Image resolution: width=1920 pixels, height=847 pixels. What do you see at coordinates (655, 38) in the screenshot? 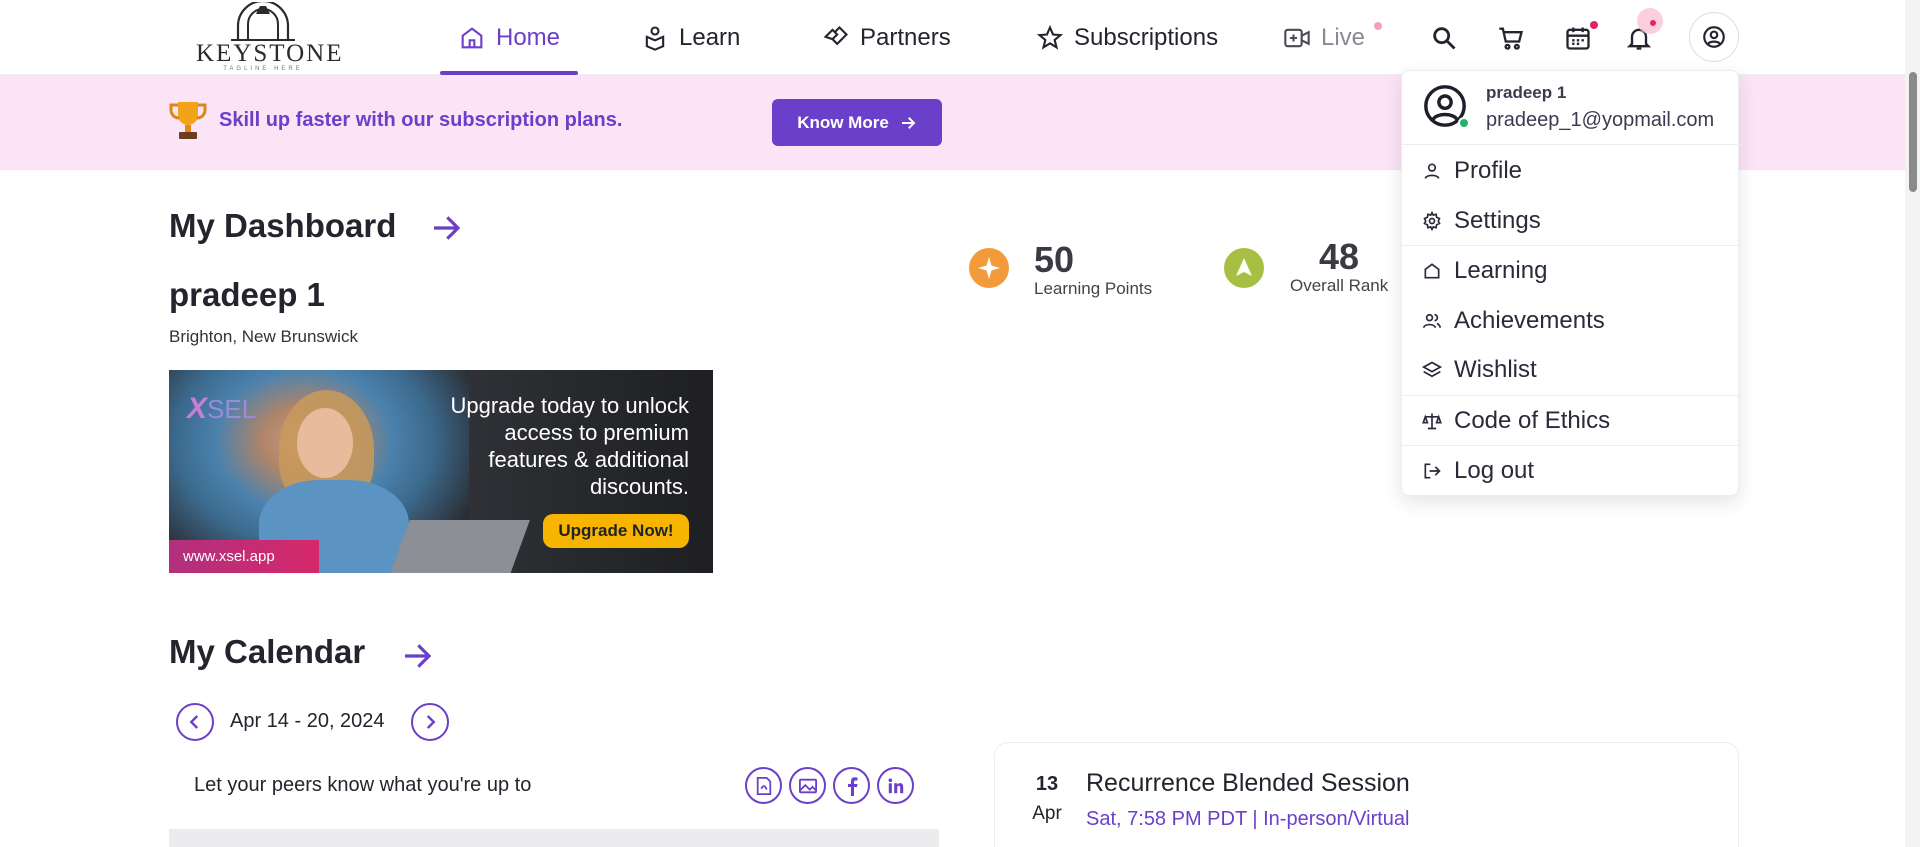
I see `learn-icon` at bounding box center [655, 38].